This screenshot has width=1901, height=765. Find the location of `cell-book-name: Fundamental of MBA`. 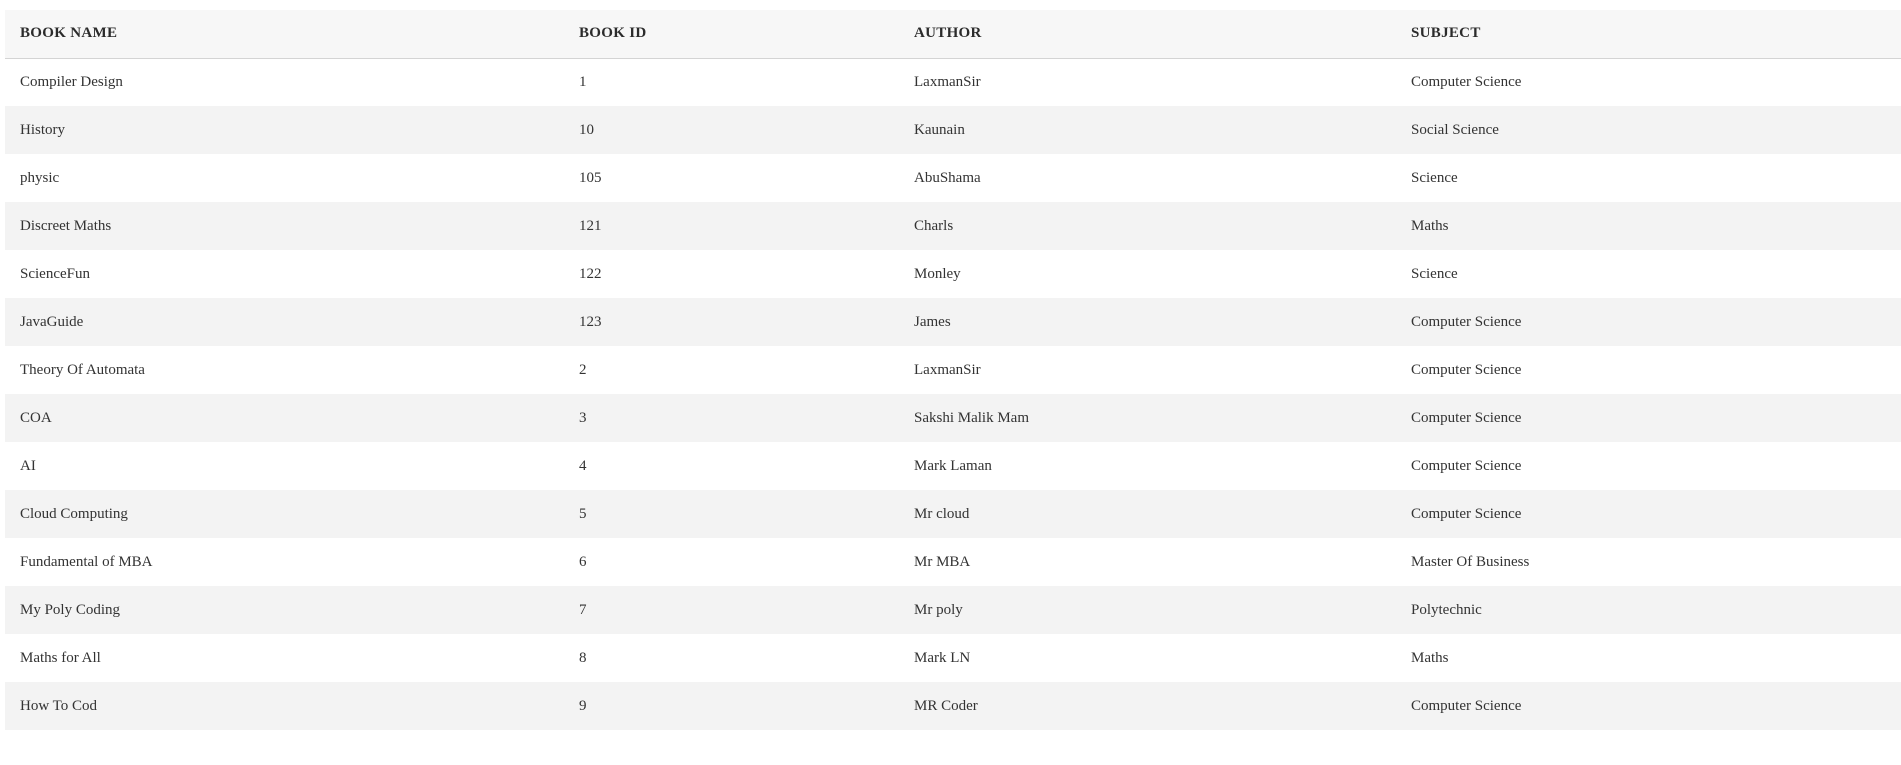

cell-book-name: Fundamental of MBA is located at coordinates (86, 561).